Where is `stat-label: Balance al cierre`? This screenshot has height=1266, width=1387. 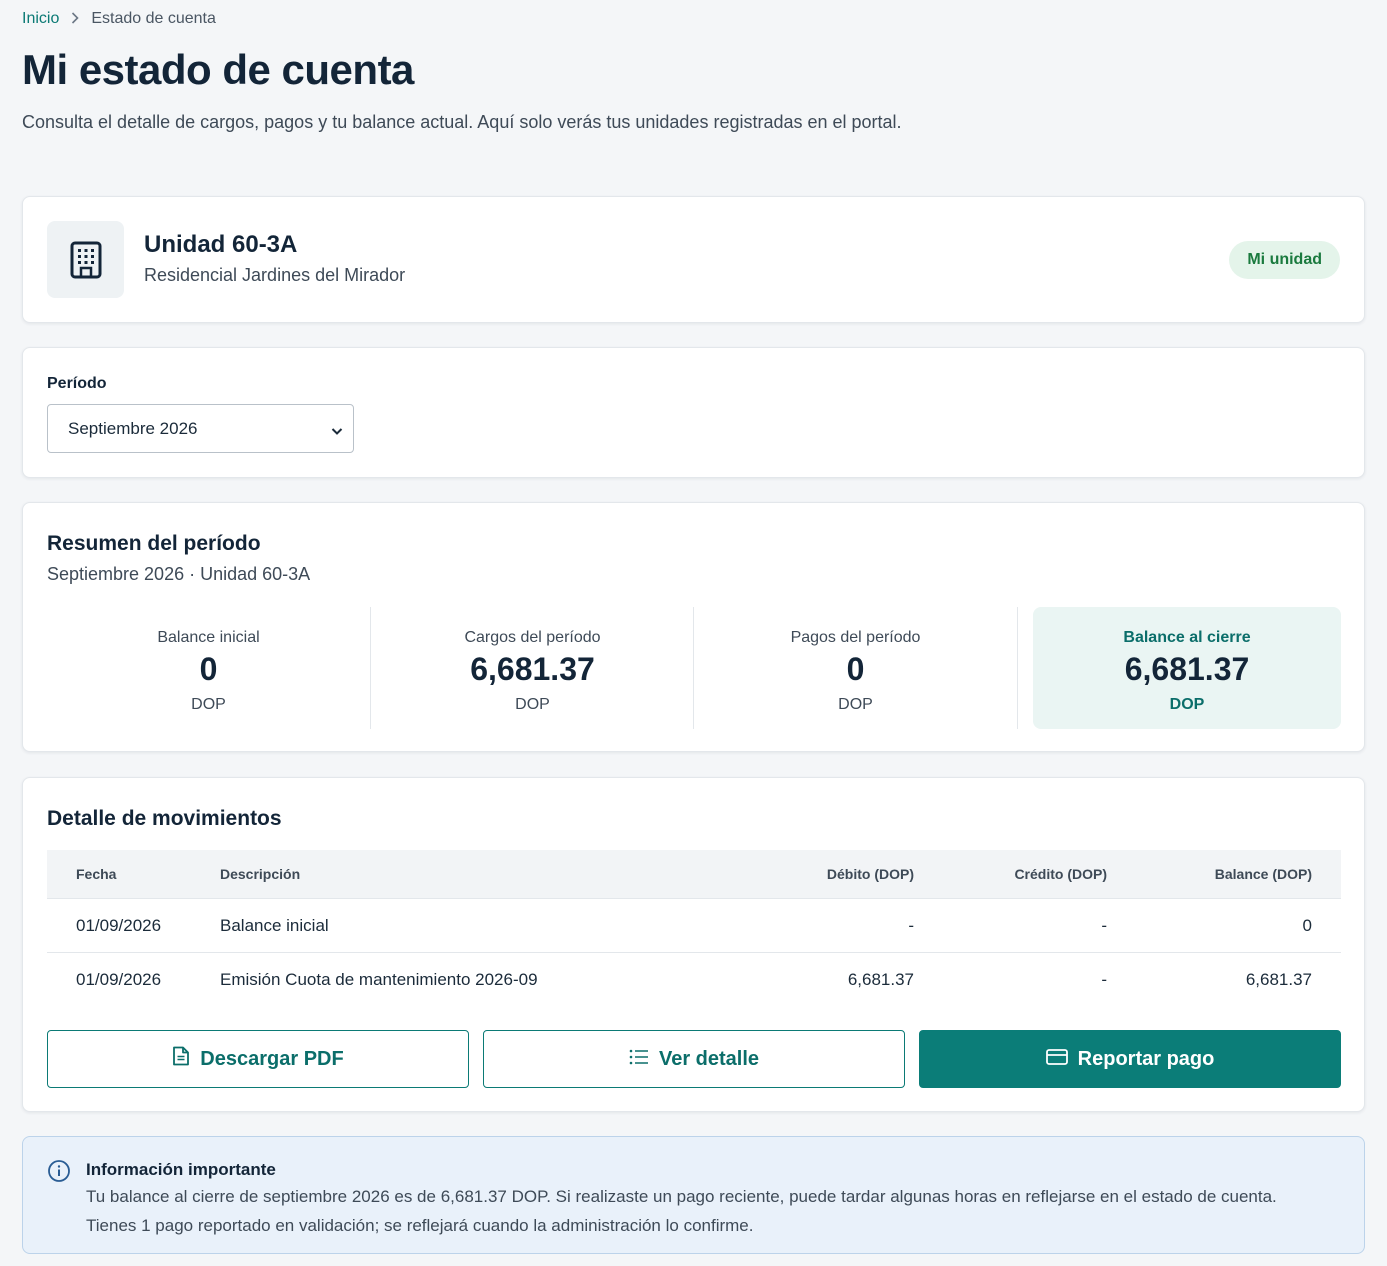
stat-label: Balance al cierre is located at coordinates (1187, 637).